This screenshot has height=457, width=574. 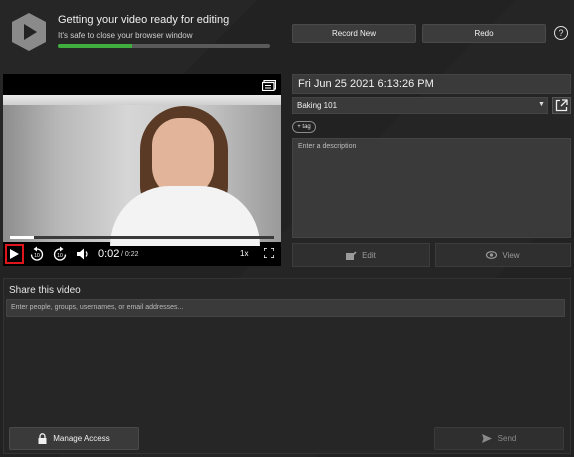 I want to click on external-link-icon, so click(x=561, y=105).